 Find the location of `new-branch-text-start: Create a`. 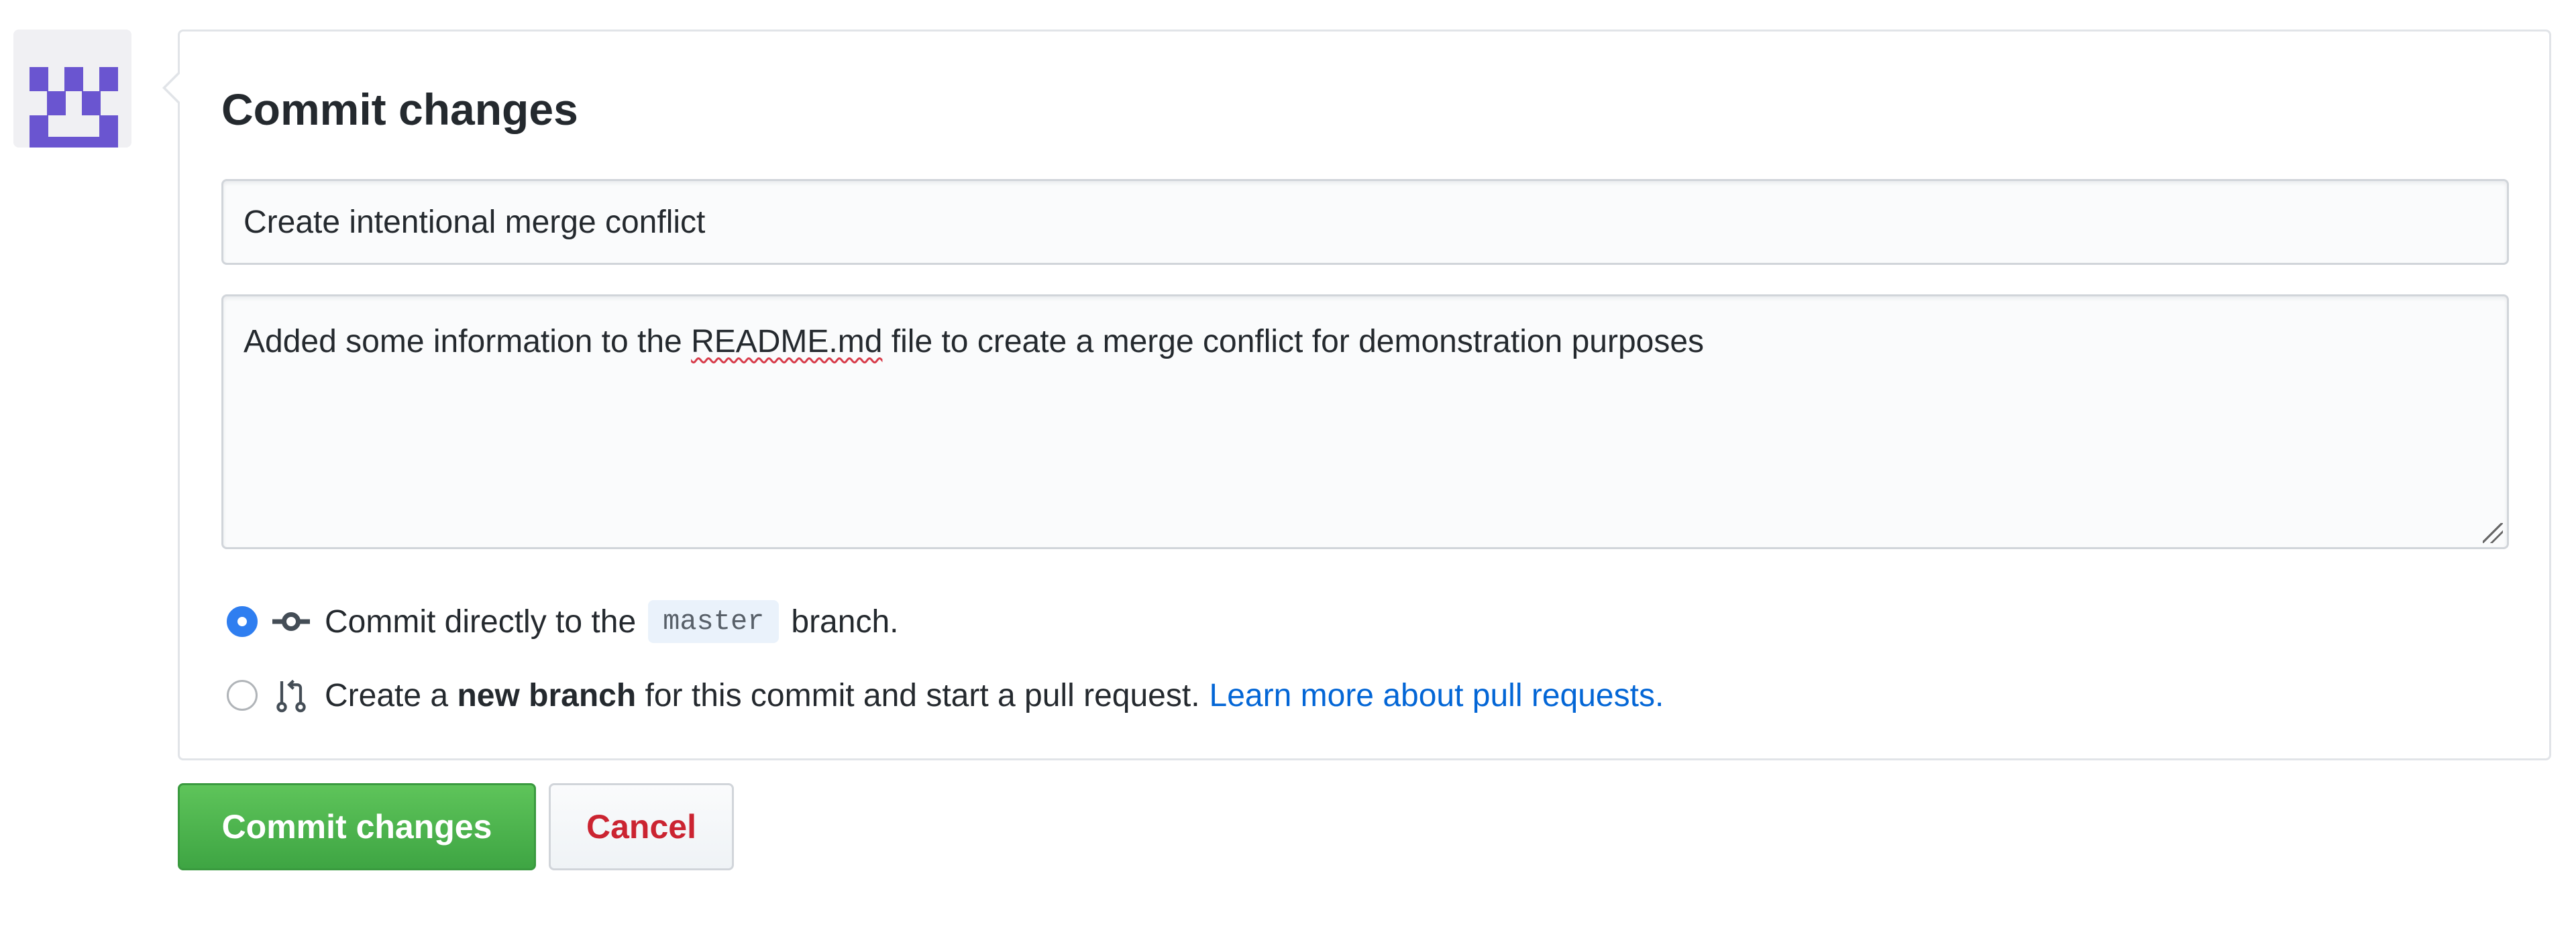

new-branch-text-start: Create a is located at coordinates (387, 695).